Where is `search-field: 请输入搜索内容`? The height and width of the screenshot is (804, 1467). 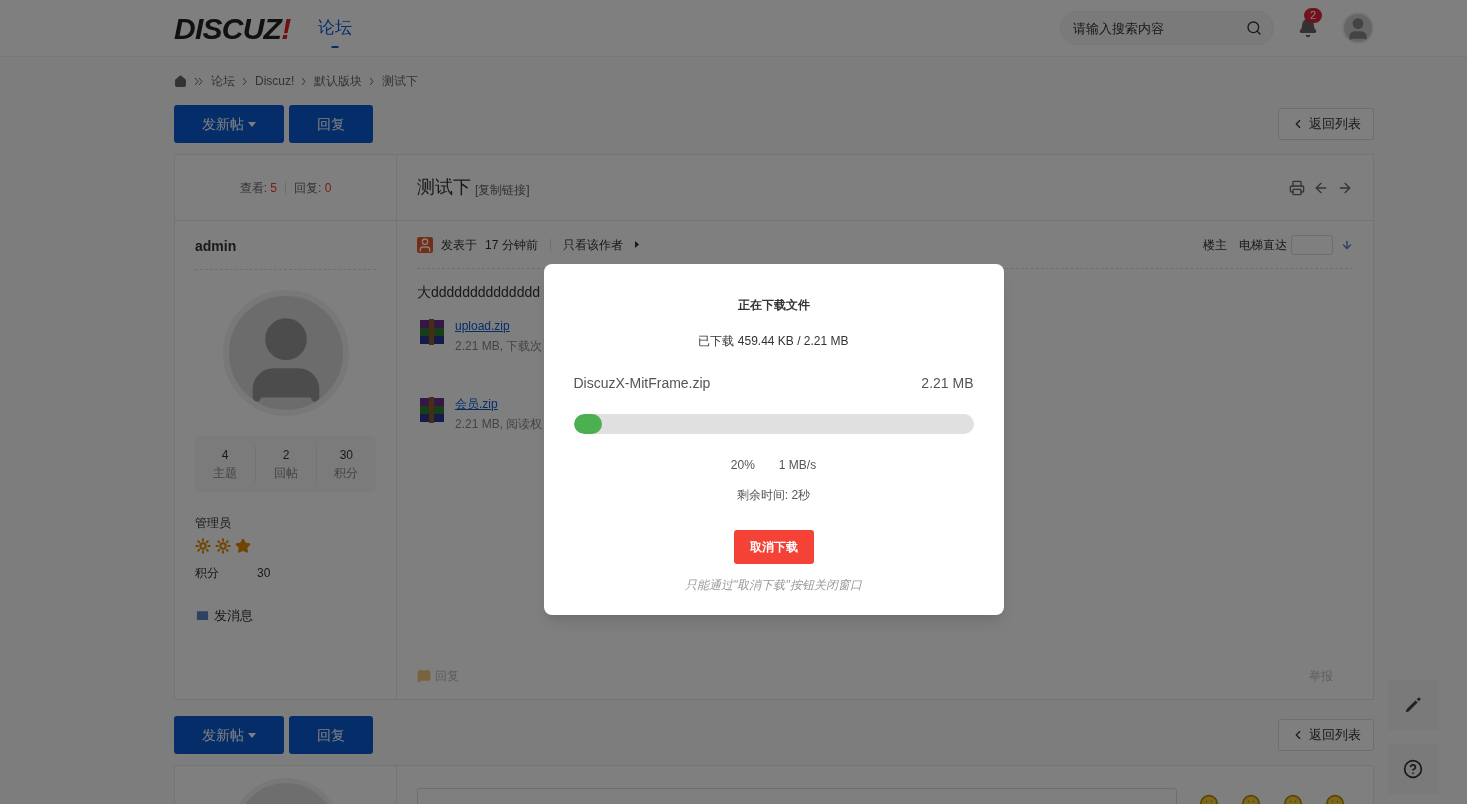
search-field: 请输入搜索内容 is located at coordinates (1167, 28).